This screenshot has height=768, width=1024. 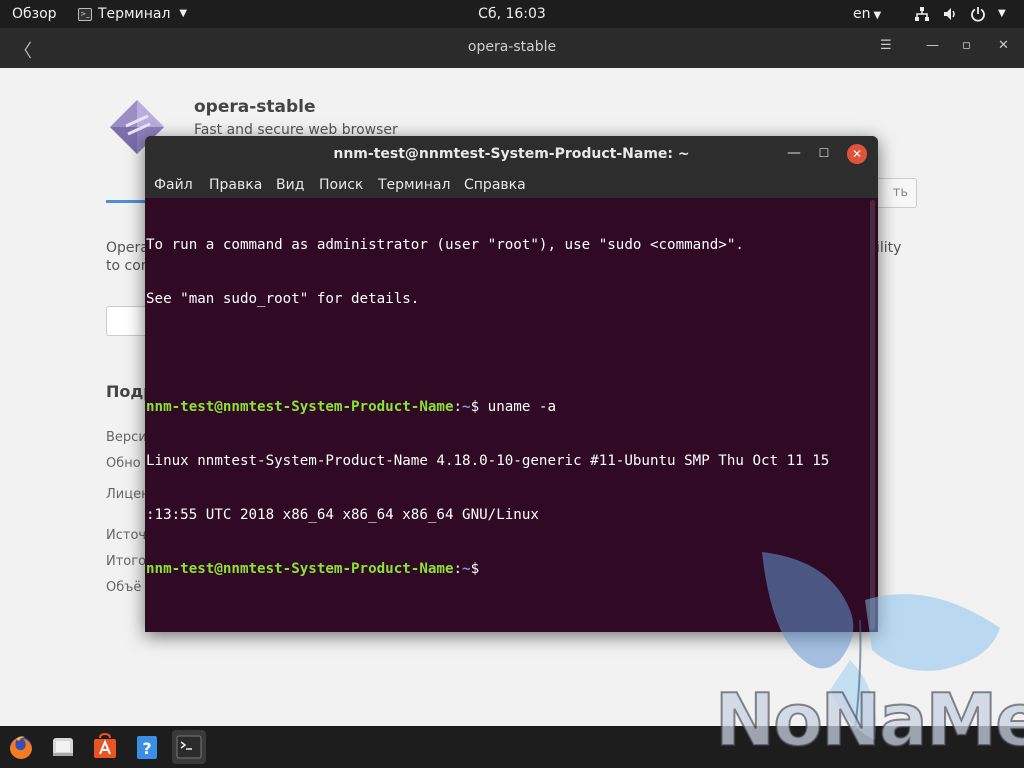 I want to click on network-icon, so click(x=922, y=14).